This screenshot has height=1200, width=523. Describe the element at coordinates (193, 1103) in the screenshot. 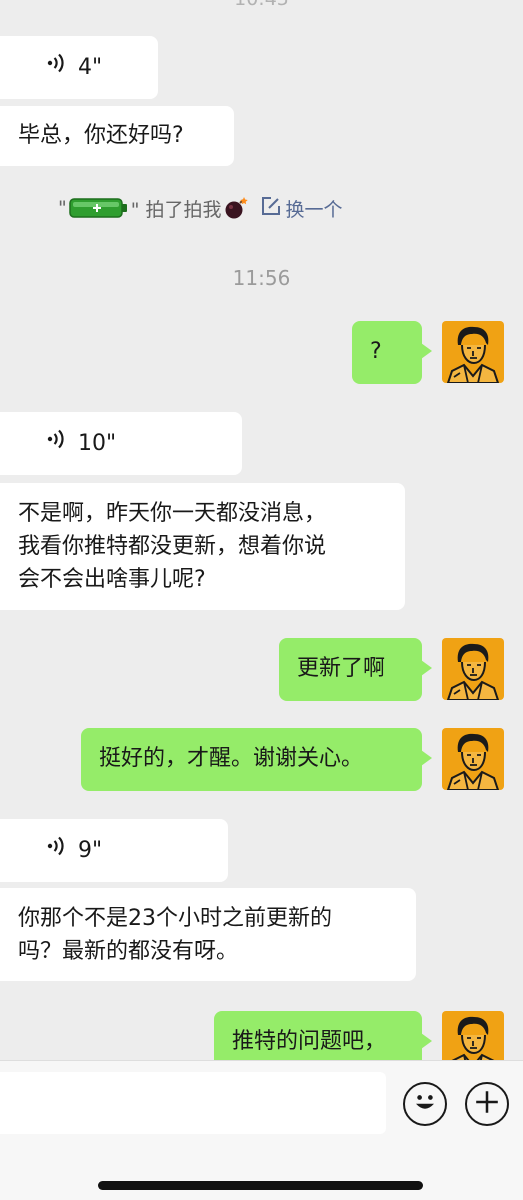

I see `message-input` at that location.